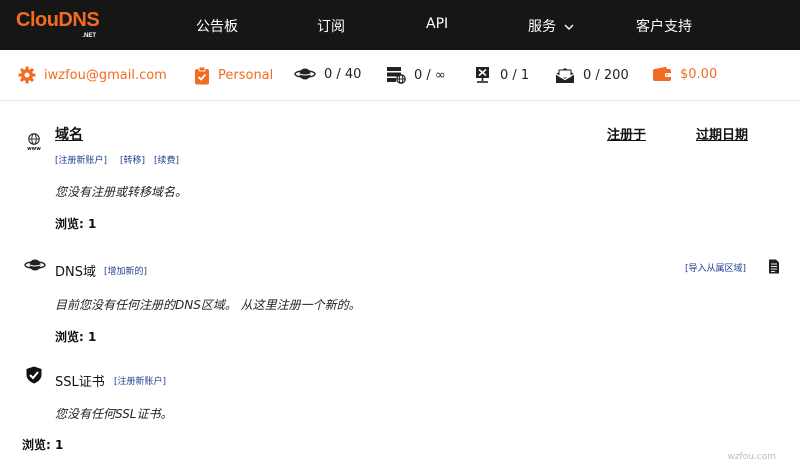  I want to click on svg-text: www, so click(34, 148).